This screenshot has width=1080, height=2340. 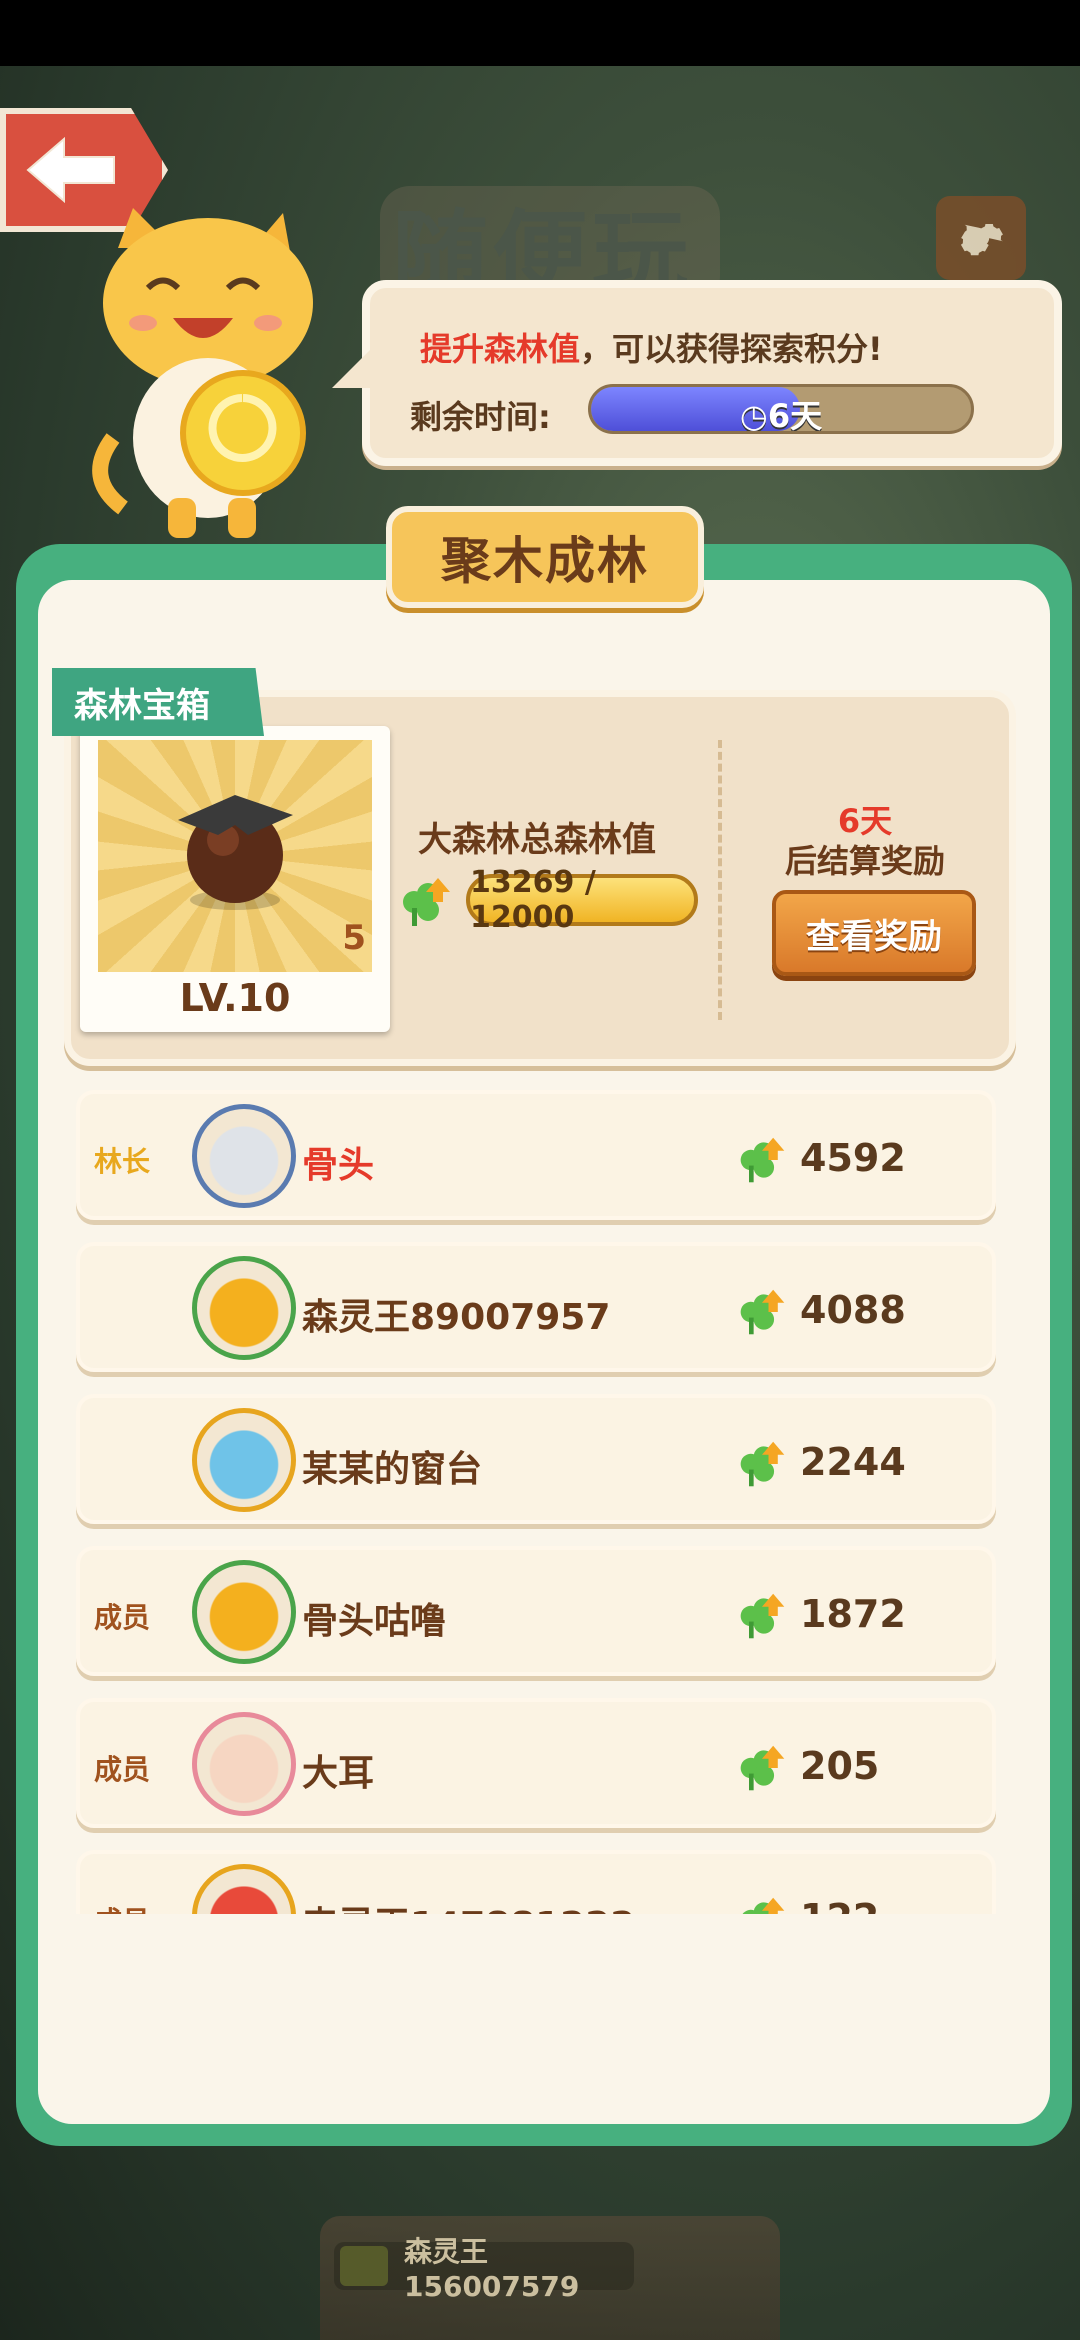 I want to click on view-rewards-button: 查看奖励, so click(x=874, y=933).